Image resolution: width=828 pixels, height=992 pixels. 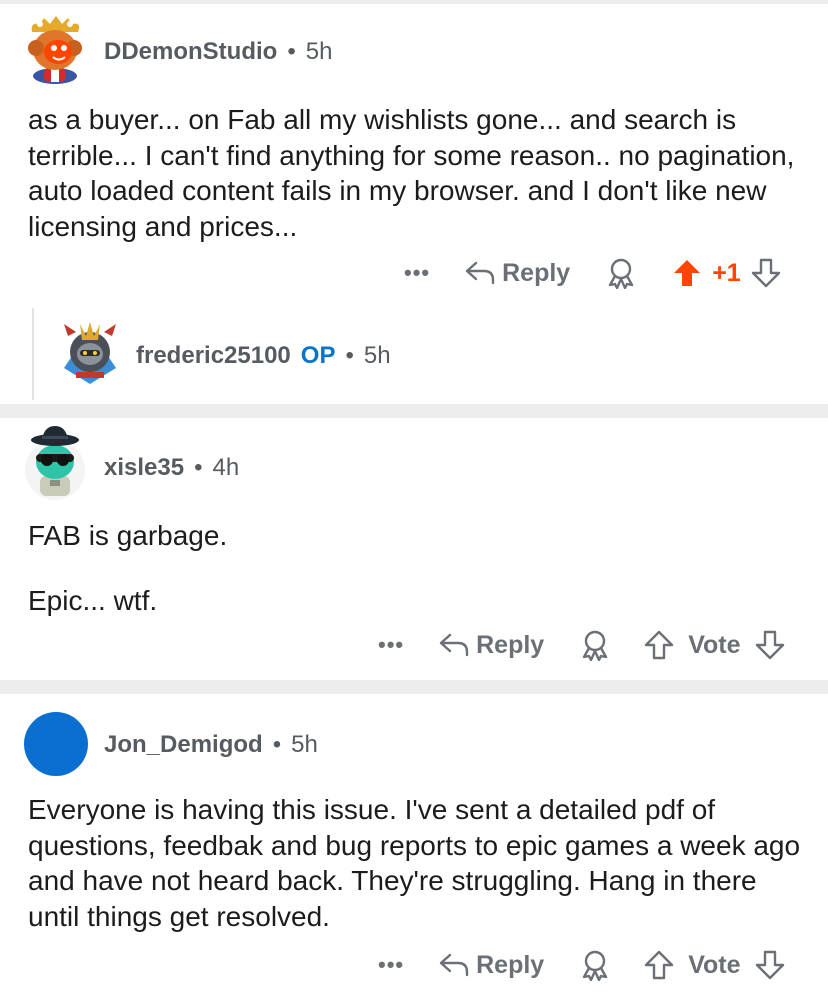 I want to click on comment-actions: ••• Reply +1, so click(x=592, y=273).